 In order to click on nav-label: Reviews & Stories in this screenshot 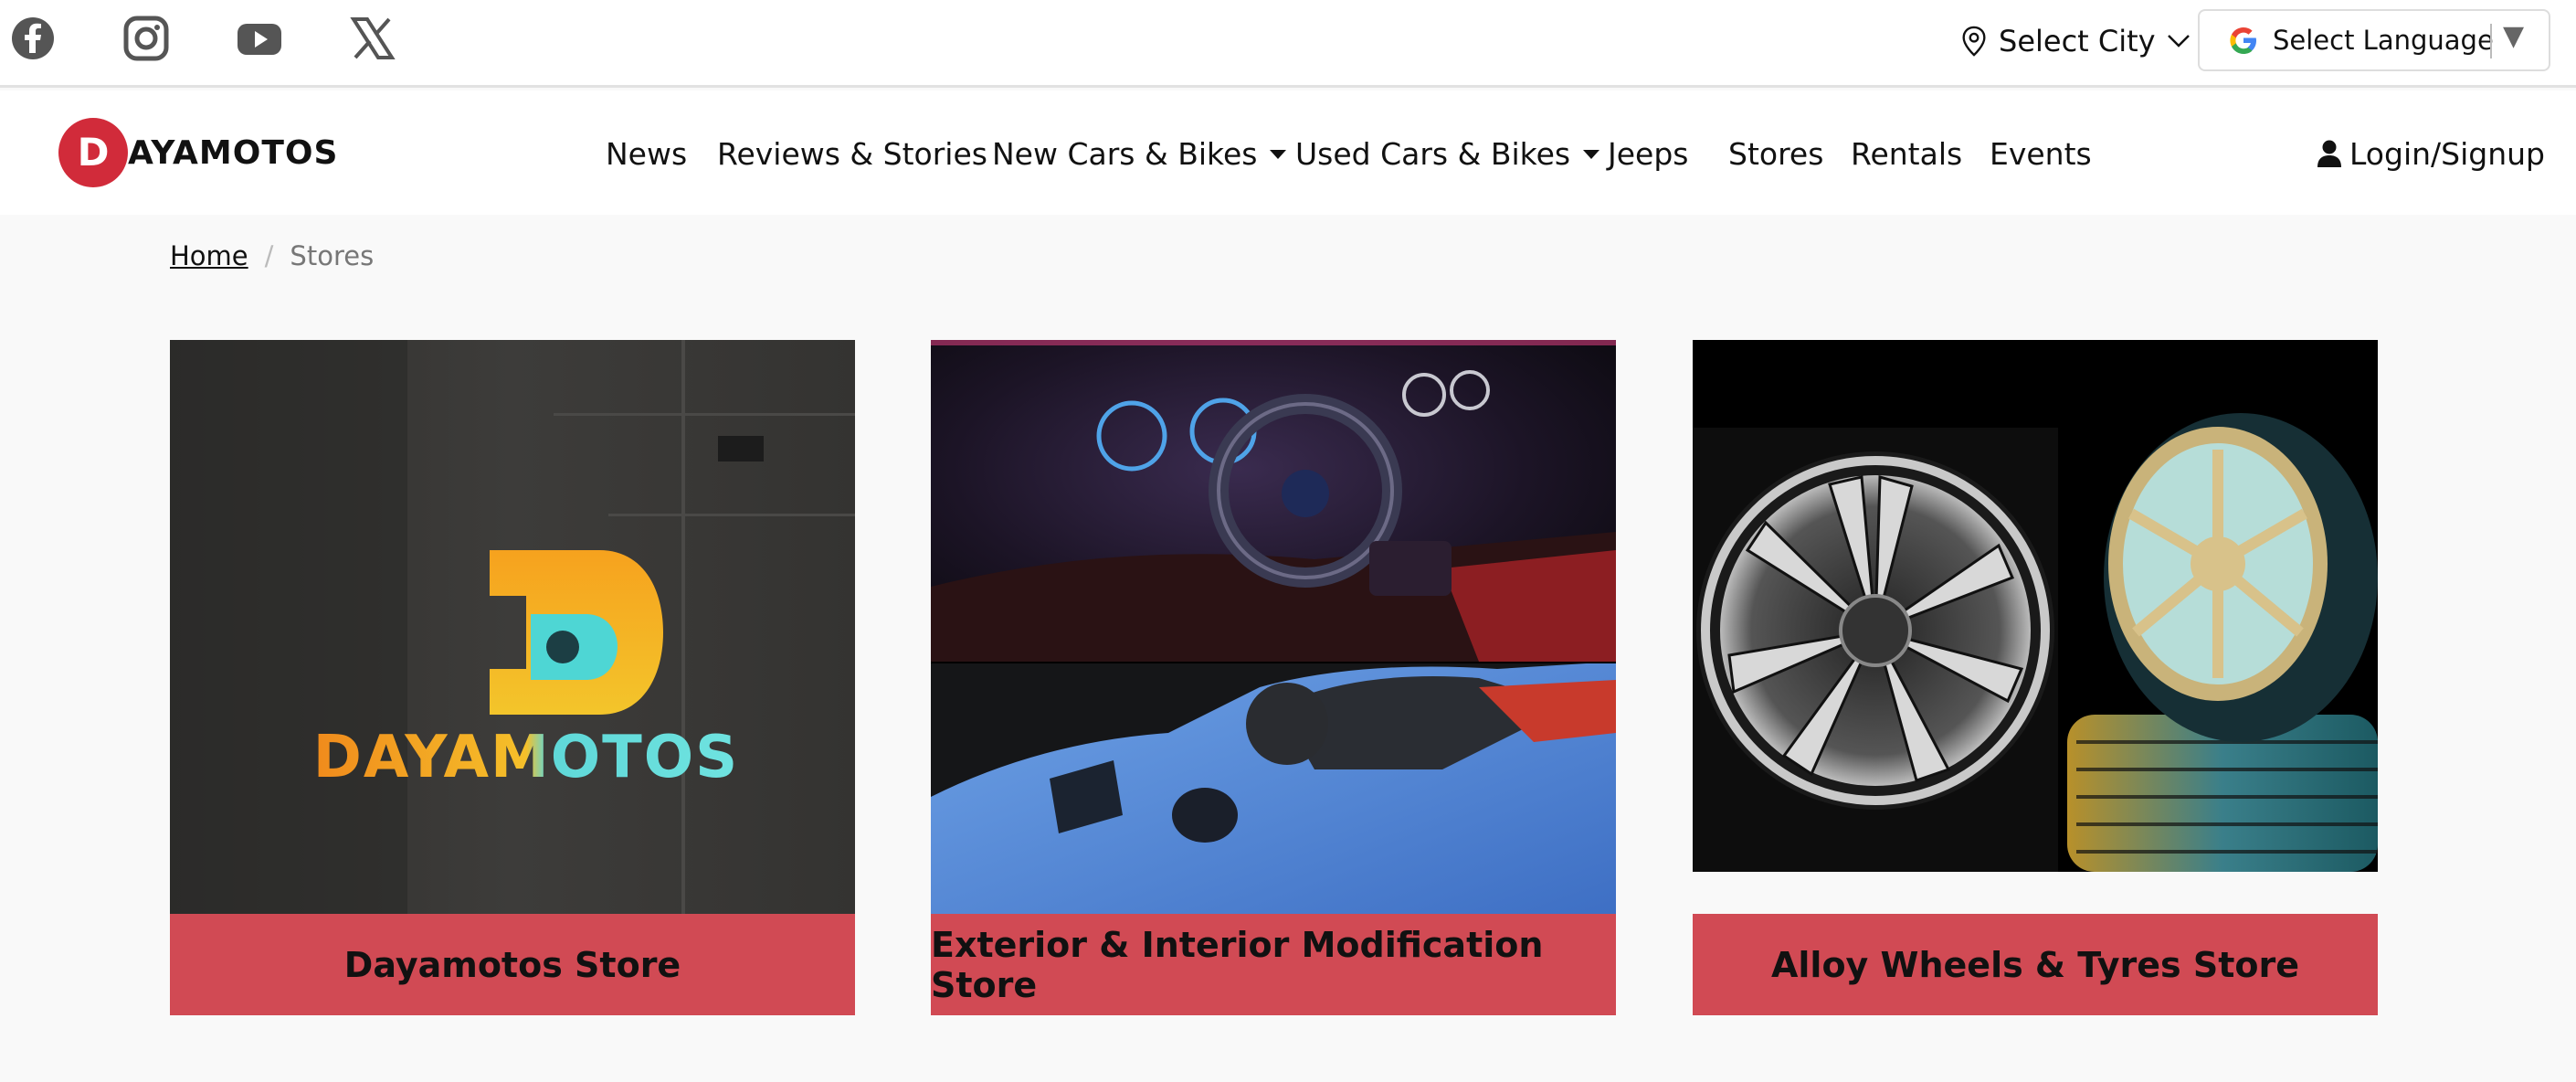, I will do `click(852, 153)`.